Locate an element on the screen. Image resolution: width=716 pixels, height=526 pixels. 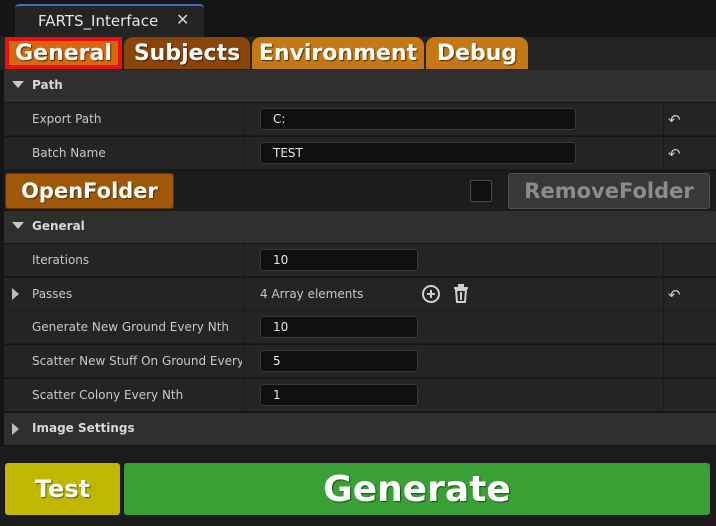
section-general-label: General is located at coordinates (58, 226).